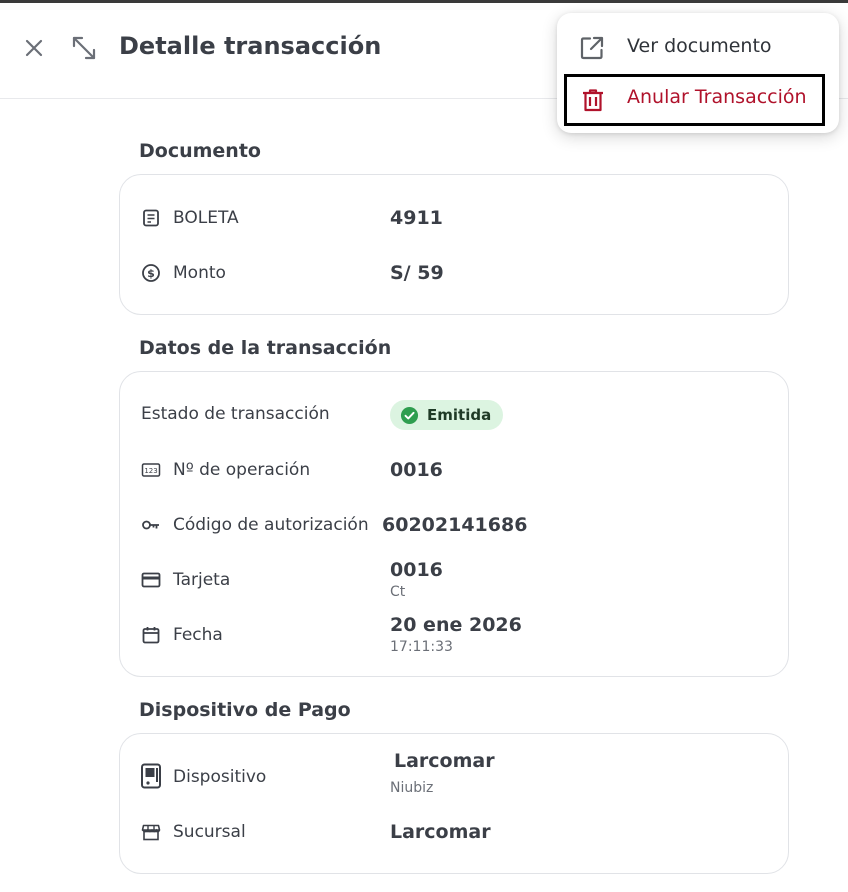 This screenshot has height=892, width=848. I want to click on row-tarjeta: Tarjeta 0016 Ct, so click(454, 579).